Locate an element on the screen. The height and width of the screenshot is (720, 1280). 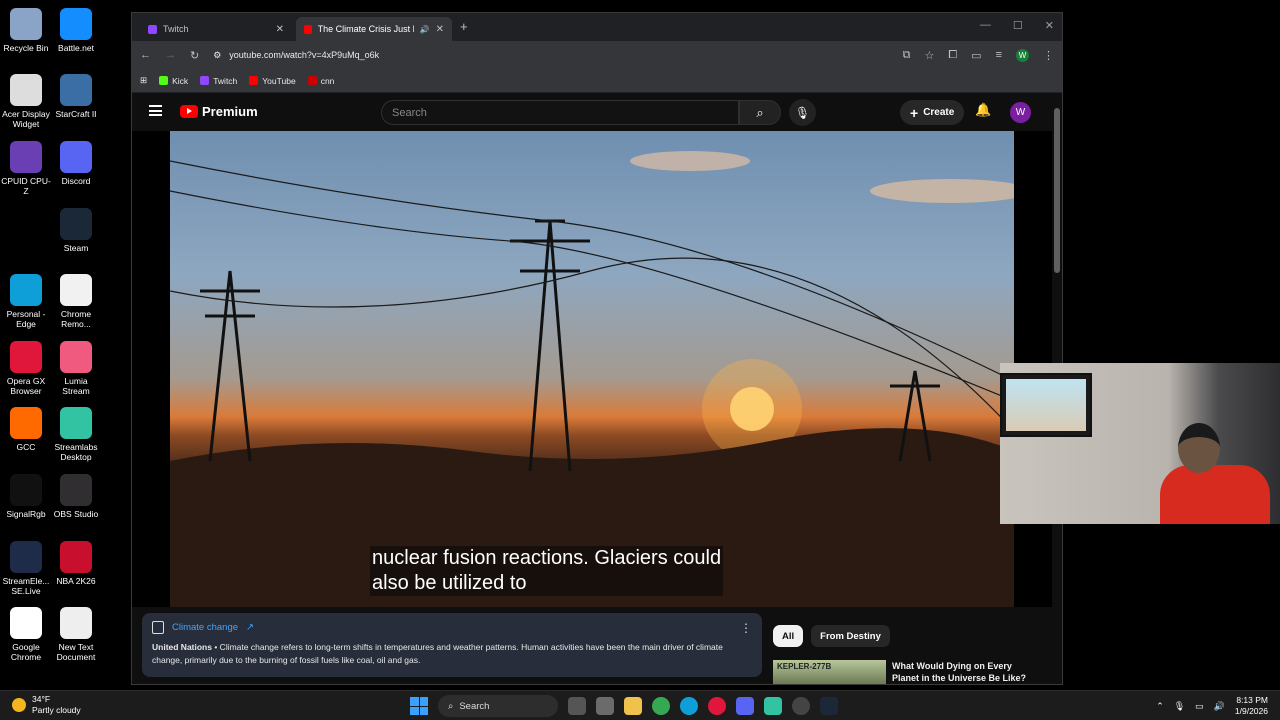
bookmark-label: Kick is located at coordinates (180, 80).